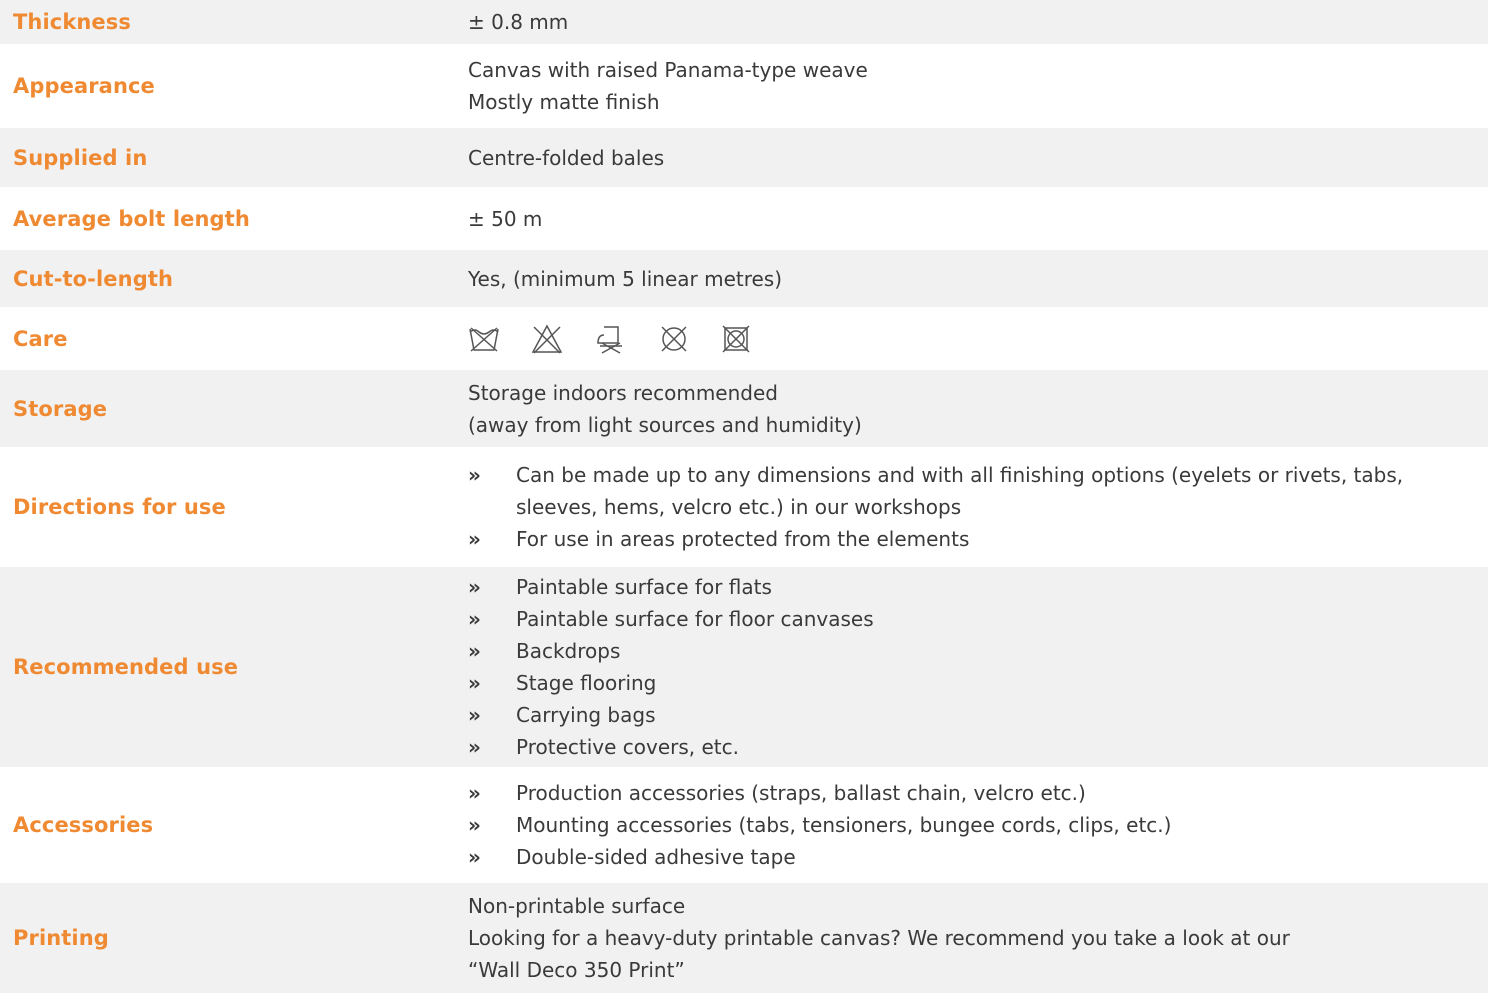 The image size is (1488, 993). Describe the element at coordinates (625, 278) in the screenshot. I see `value-cut-to-length: Yes, (minimum 5 linear metres)` at that location.